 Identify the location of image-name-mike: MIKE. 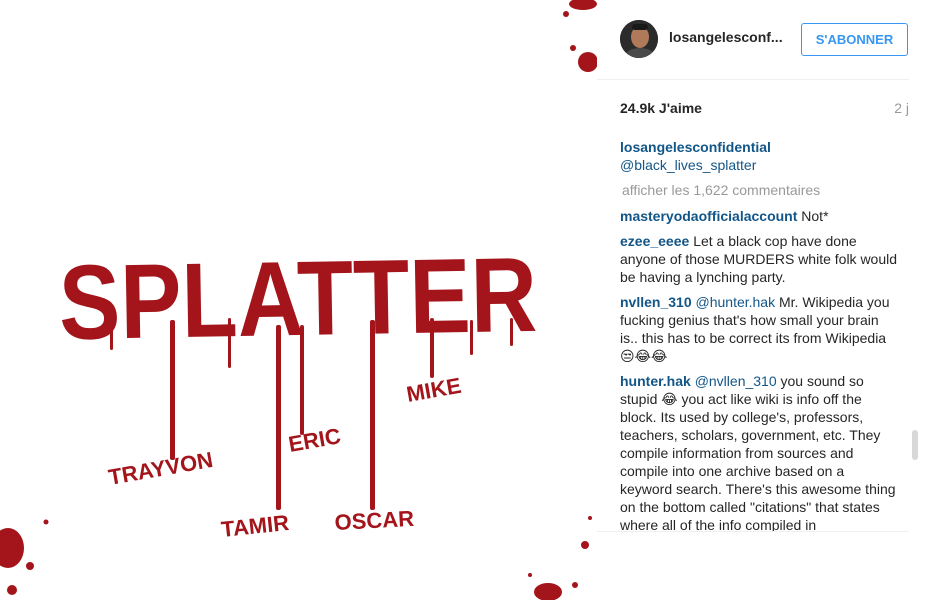
(434, 390).